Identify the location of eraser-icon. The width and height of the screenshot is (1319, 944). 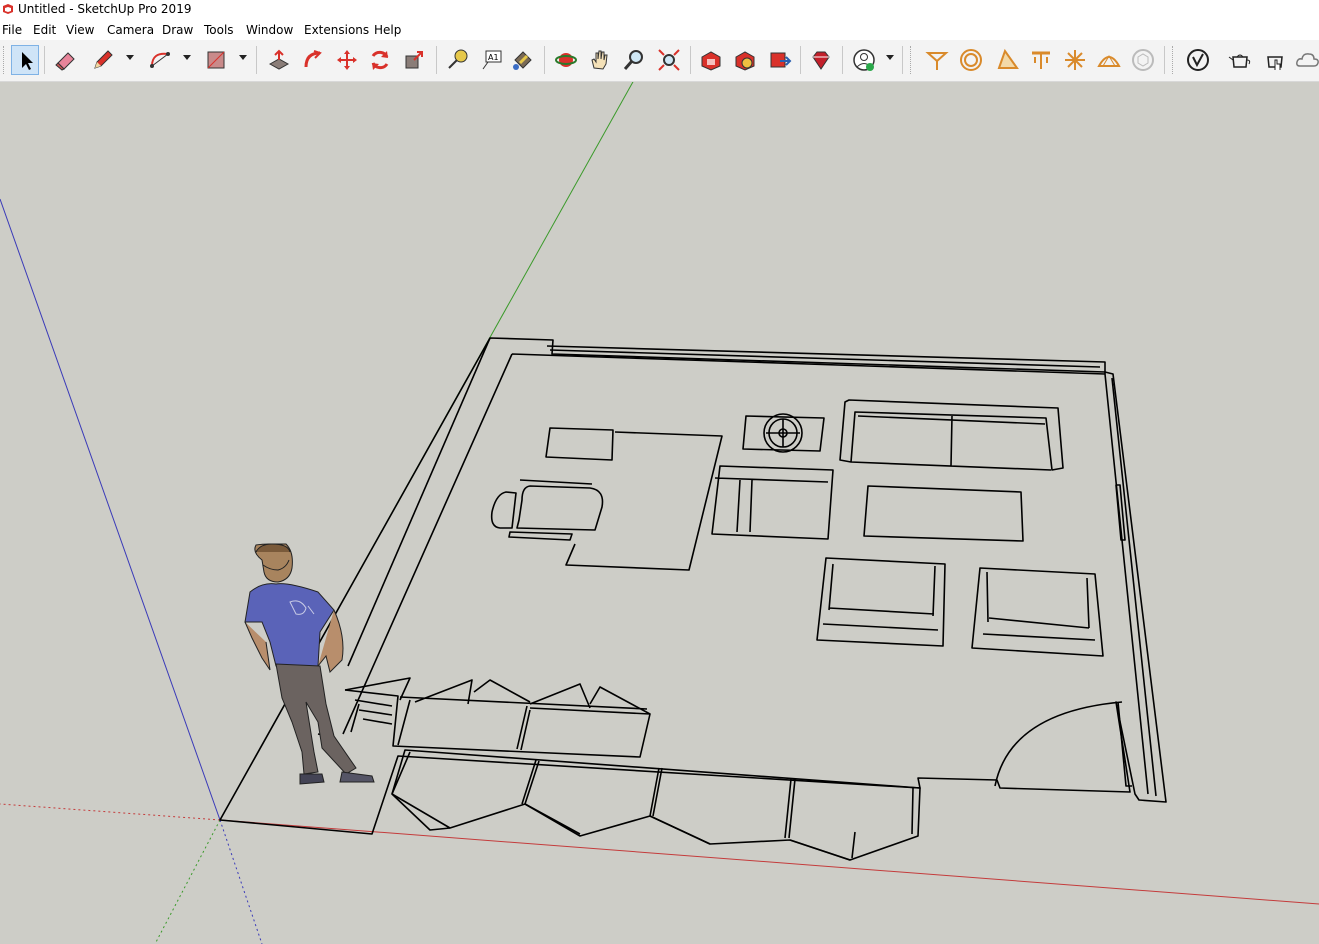
(65, 61).